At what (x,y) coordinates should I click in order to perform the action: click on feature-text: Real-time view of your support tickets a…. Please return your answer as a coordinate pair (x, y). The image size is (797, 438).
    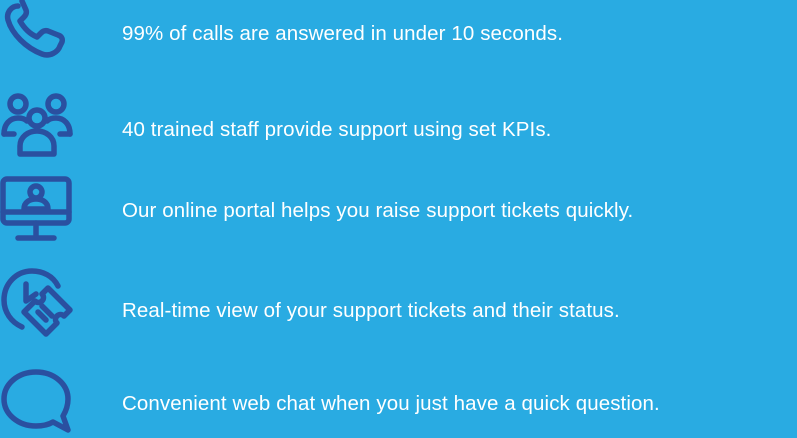
    Looking at the image, I should click on (371, 310).